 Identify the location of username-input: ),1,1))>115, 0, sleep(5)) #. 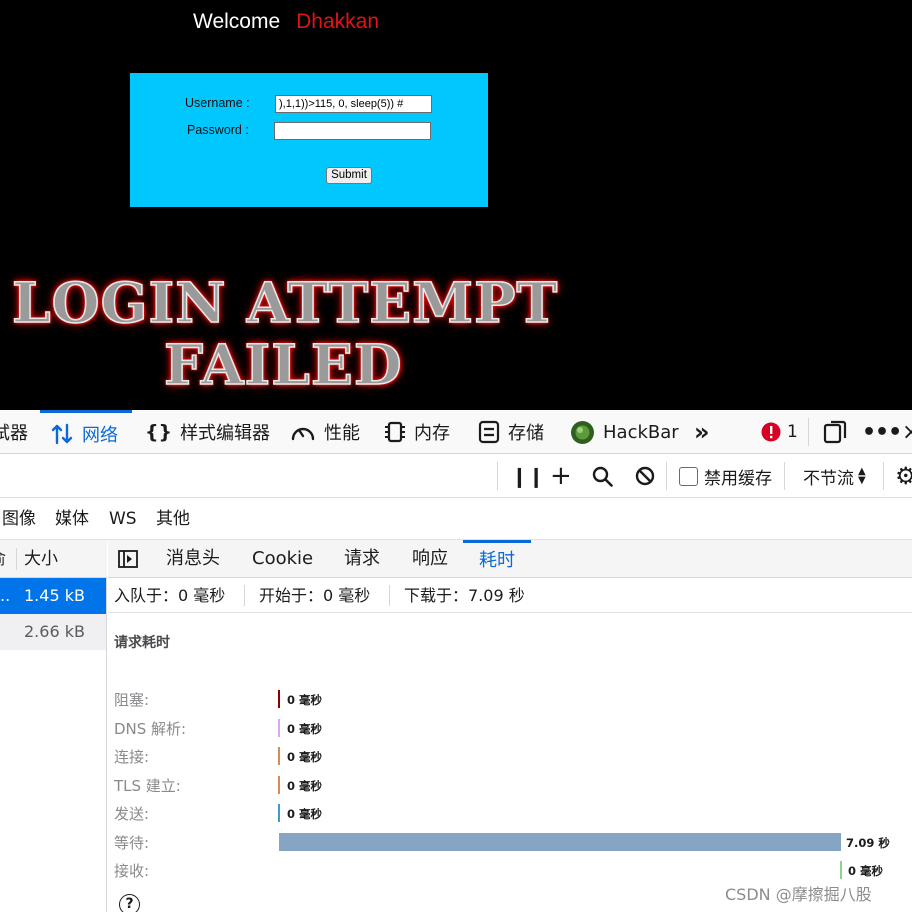
(353, 104).